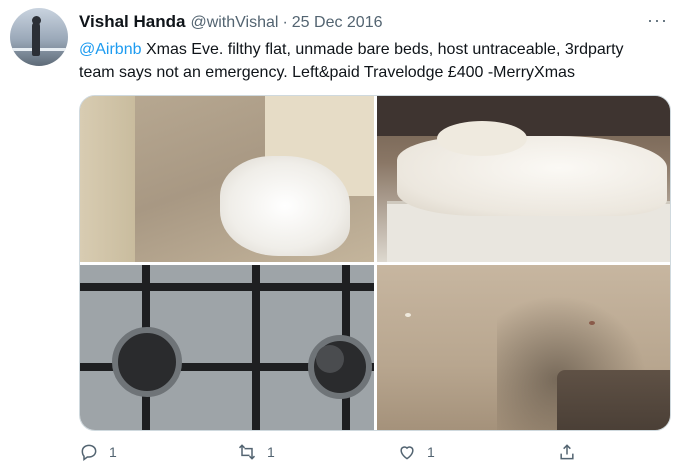 This screenshot has height=475, width=680. Describe the element at coordinates (234, 23) in the screenshot. I see `author-handle: @withVishal` at that location.